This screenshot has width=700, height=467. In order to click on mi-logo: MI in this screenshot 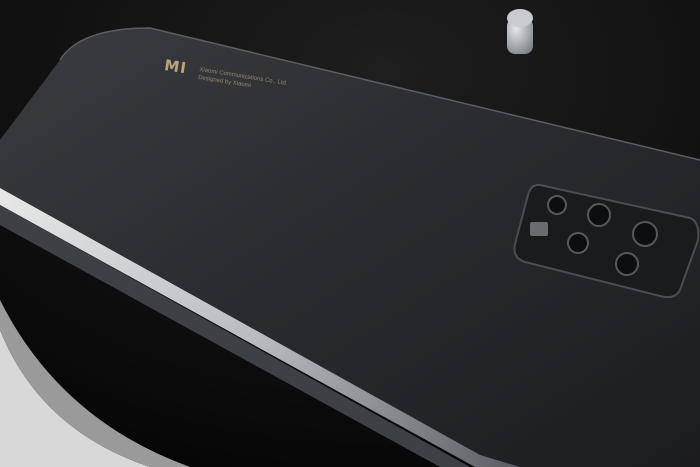, I will do `click(176, 67)`.